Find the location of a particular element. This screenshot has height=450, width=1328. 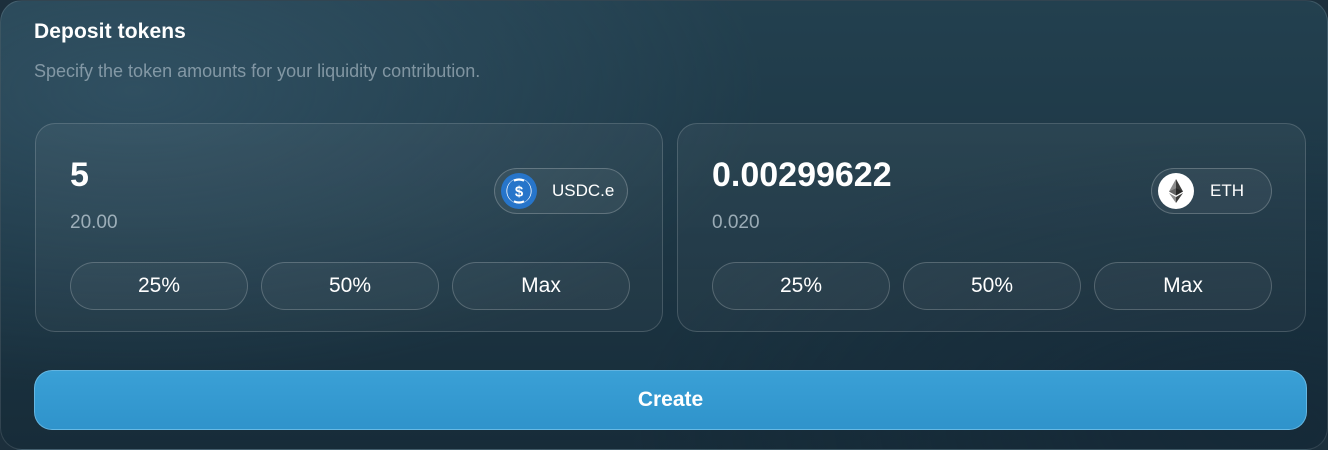

amount-input: 0.00299622 is located at coordinates (802, 175).